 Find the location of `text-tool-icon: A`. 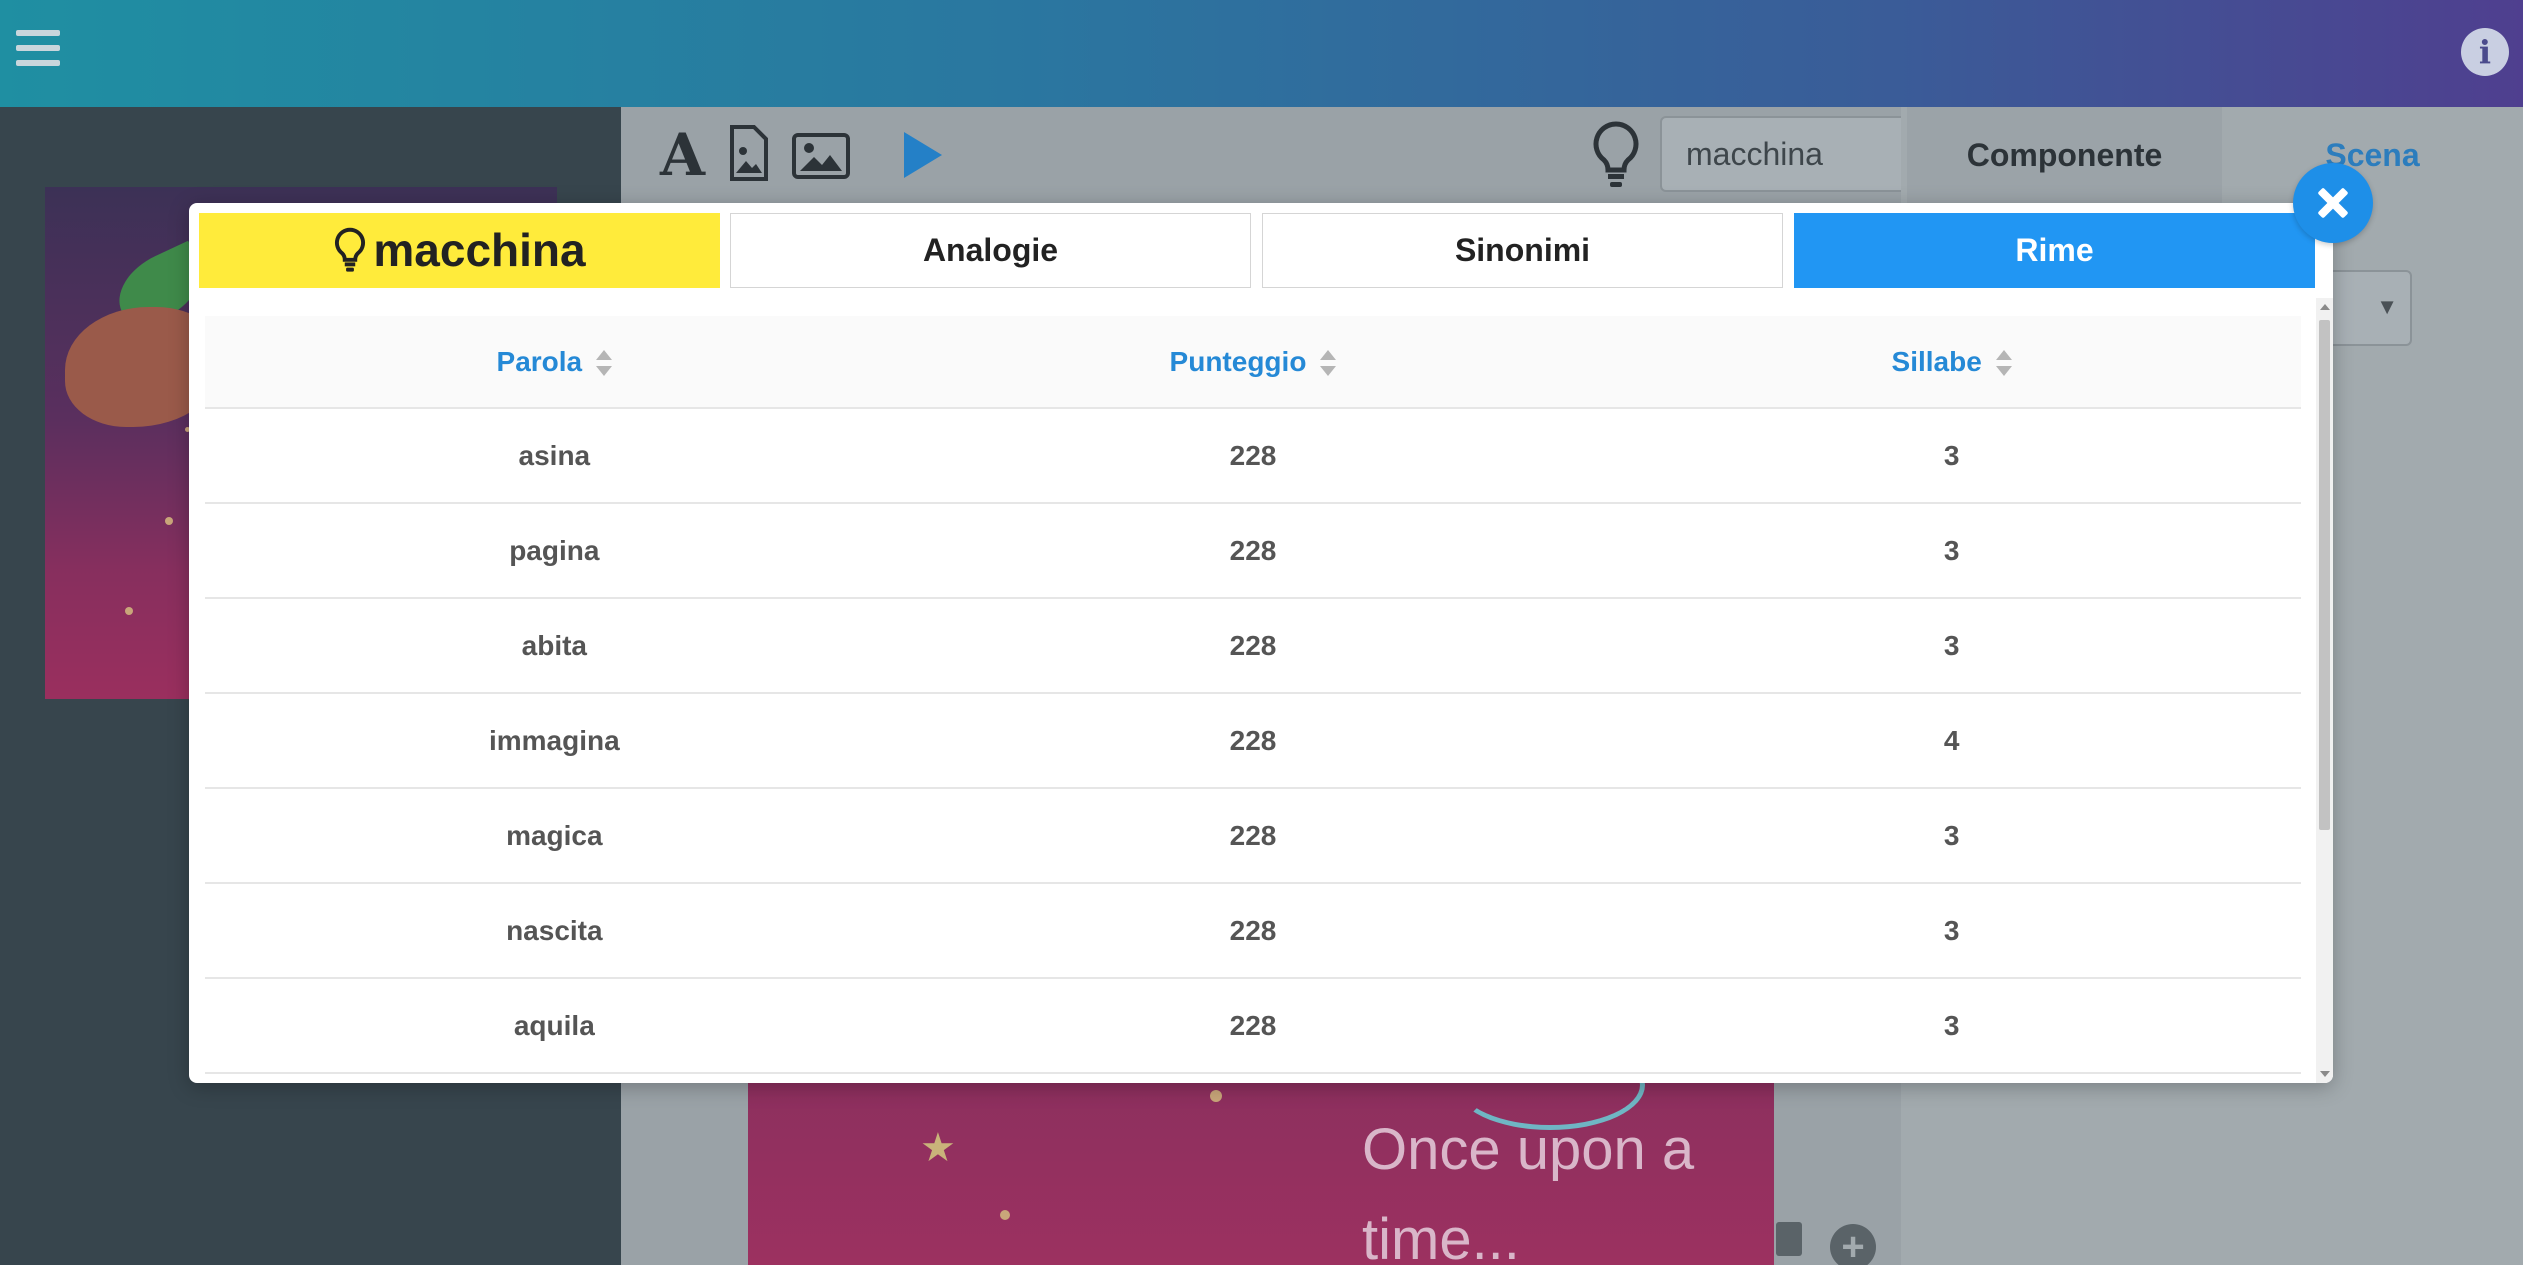

text-tool-icon: A is located at coordinates (682, 155).